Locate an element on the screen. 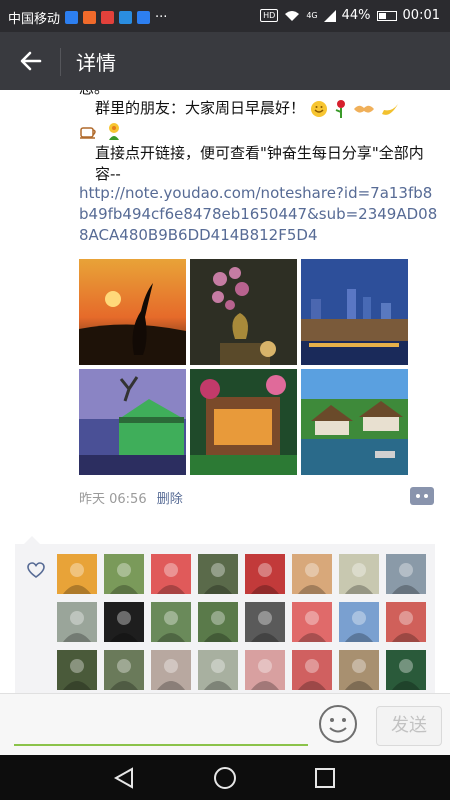  post-meta: 昨天 06:56 删除 is located at coordinates (131, 497).